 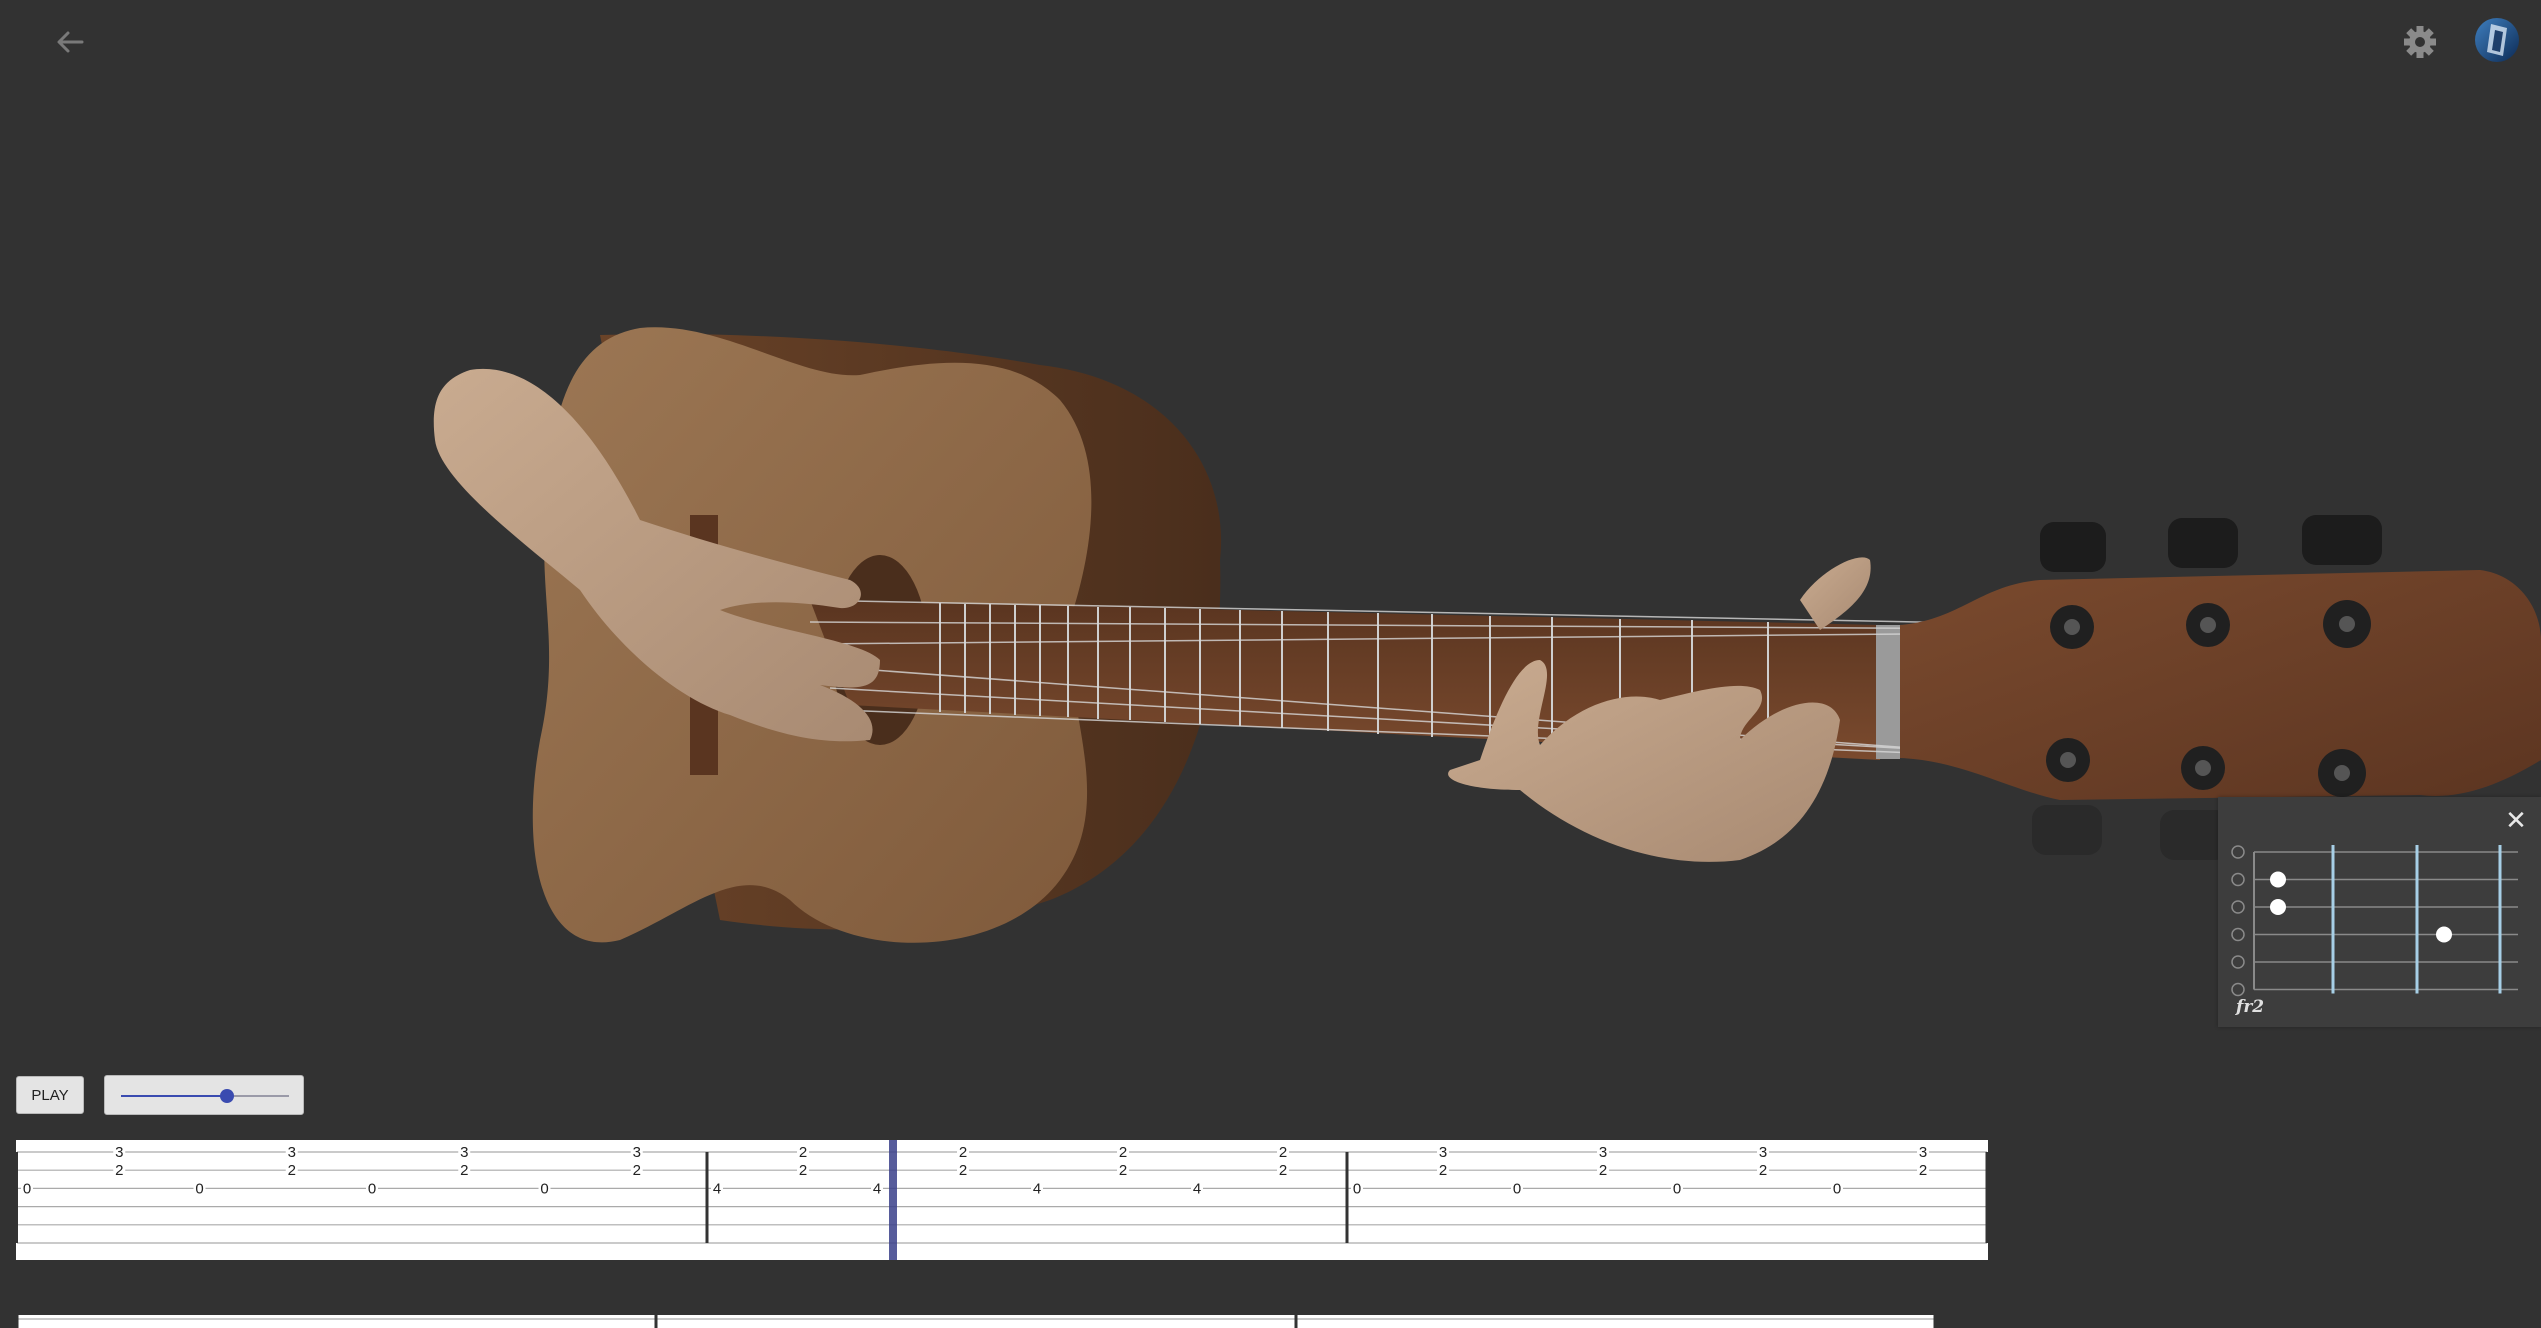 I want to click on user-avatar, so click(x=2497, y=40).